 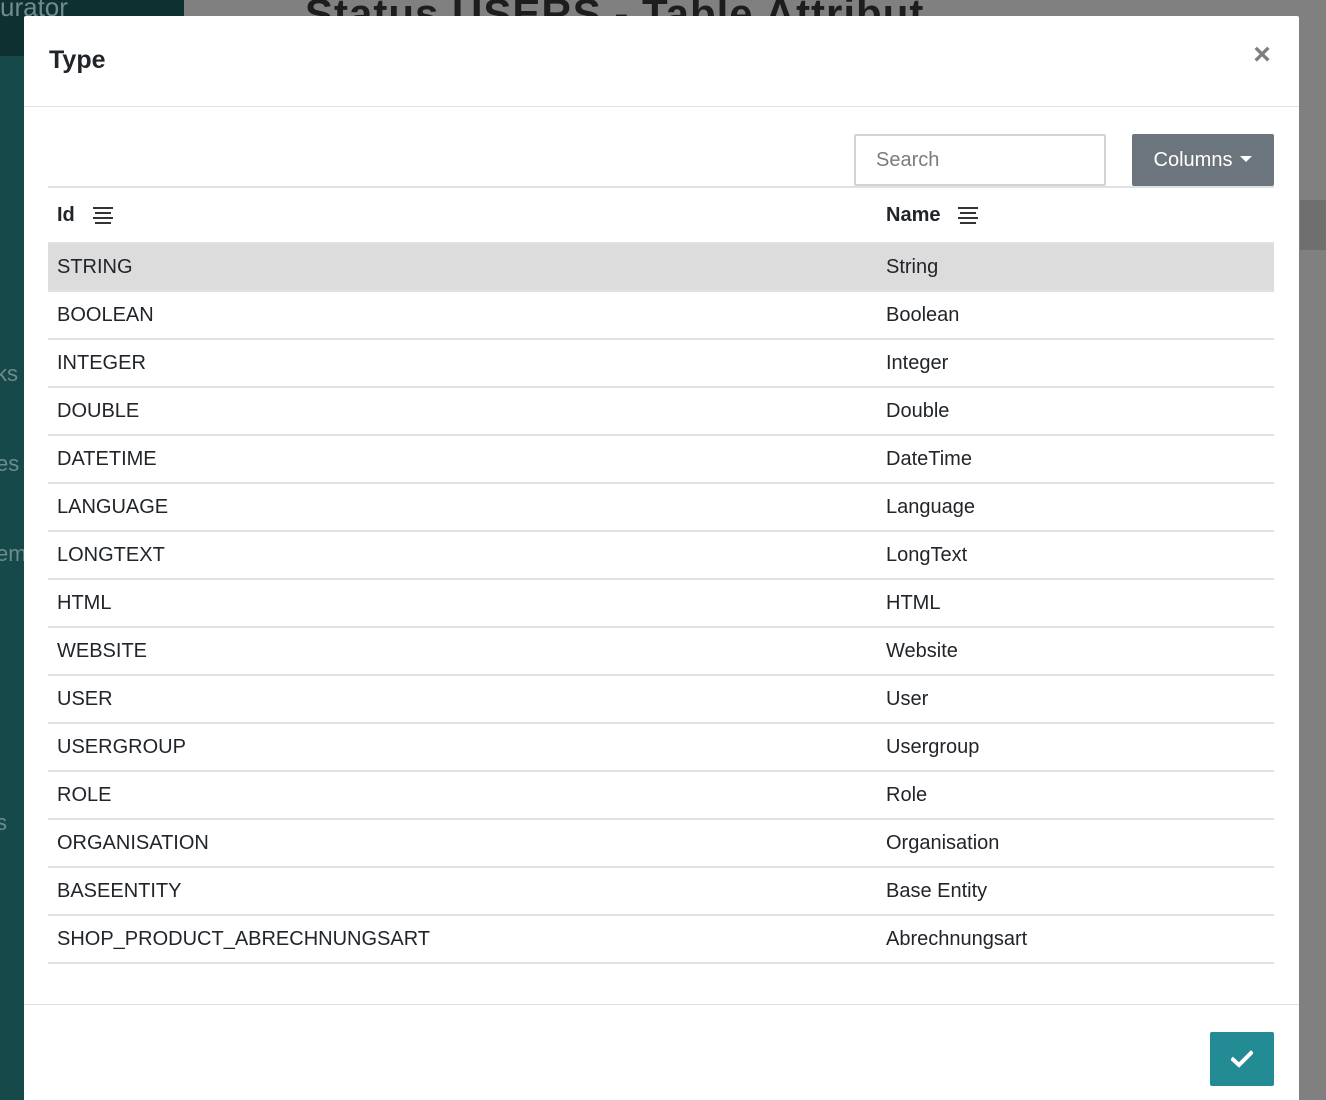 I want to click on cell-name: Abrechnungsart, so click(x=1075, y=939).